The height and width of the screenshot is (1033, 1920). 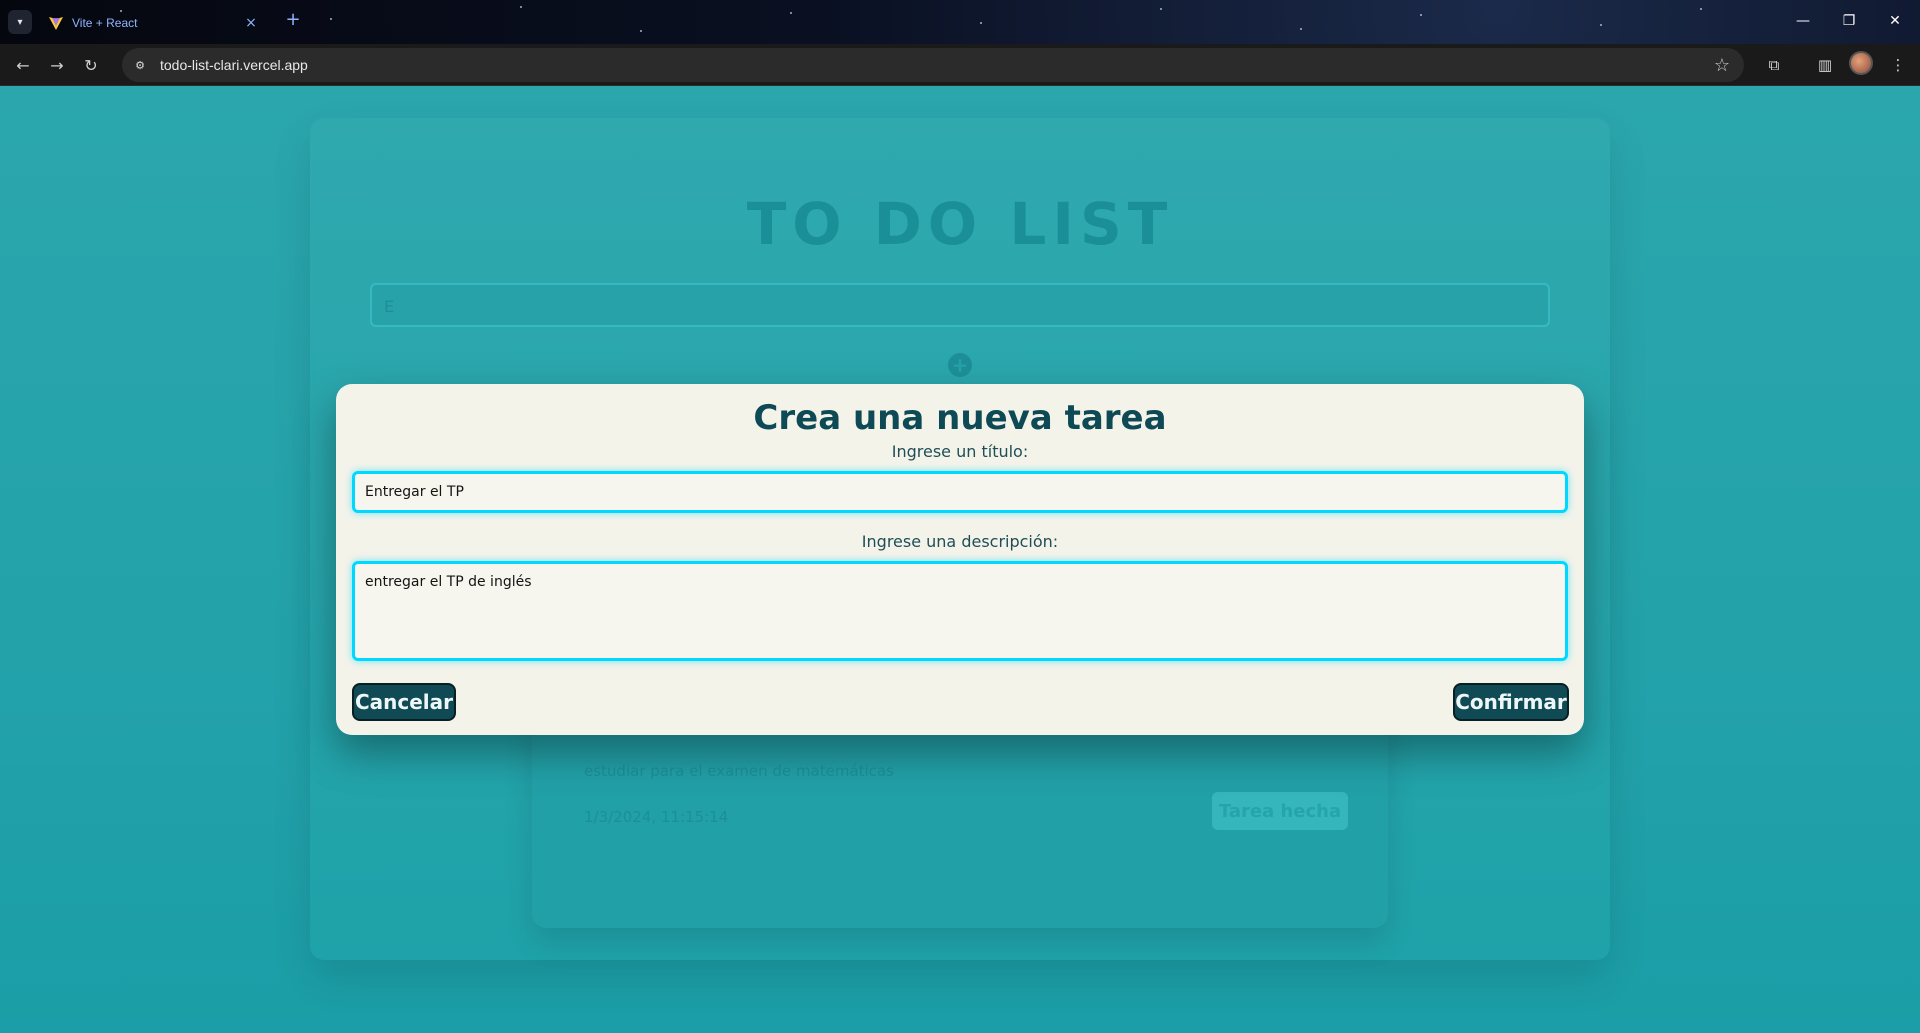 What do you see at coordinates (960, 541) in the screenshot?
I see `description-label: Ingrese una descripción:` at bounding box center [960, 541].